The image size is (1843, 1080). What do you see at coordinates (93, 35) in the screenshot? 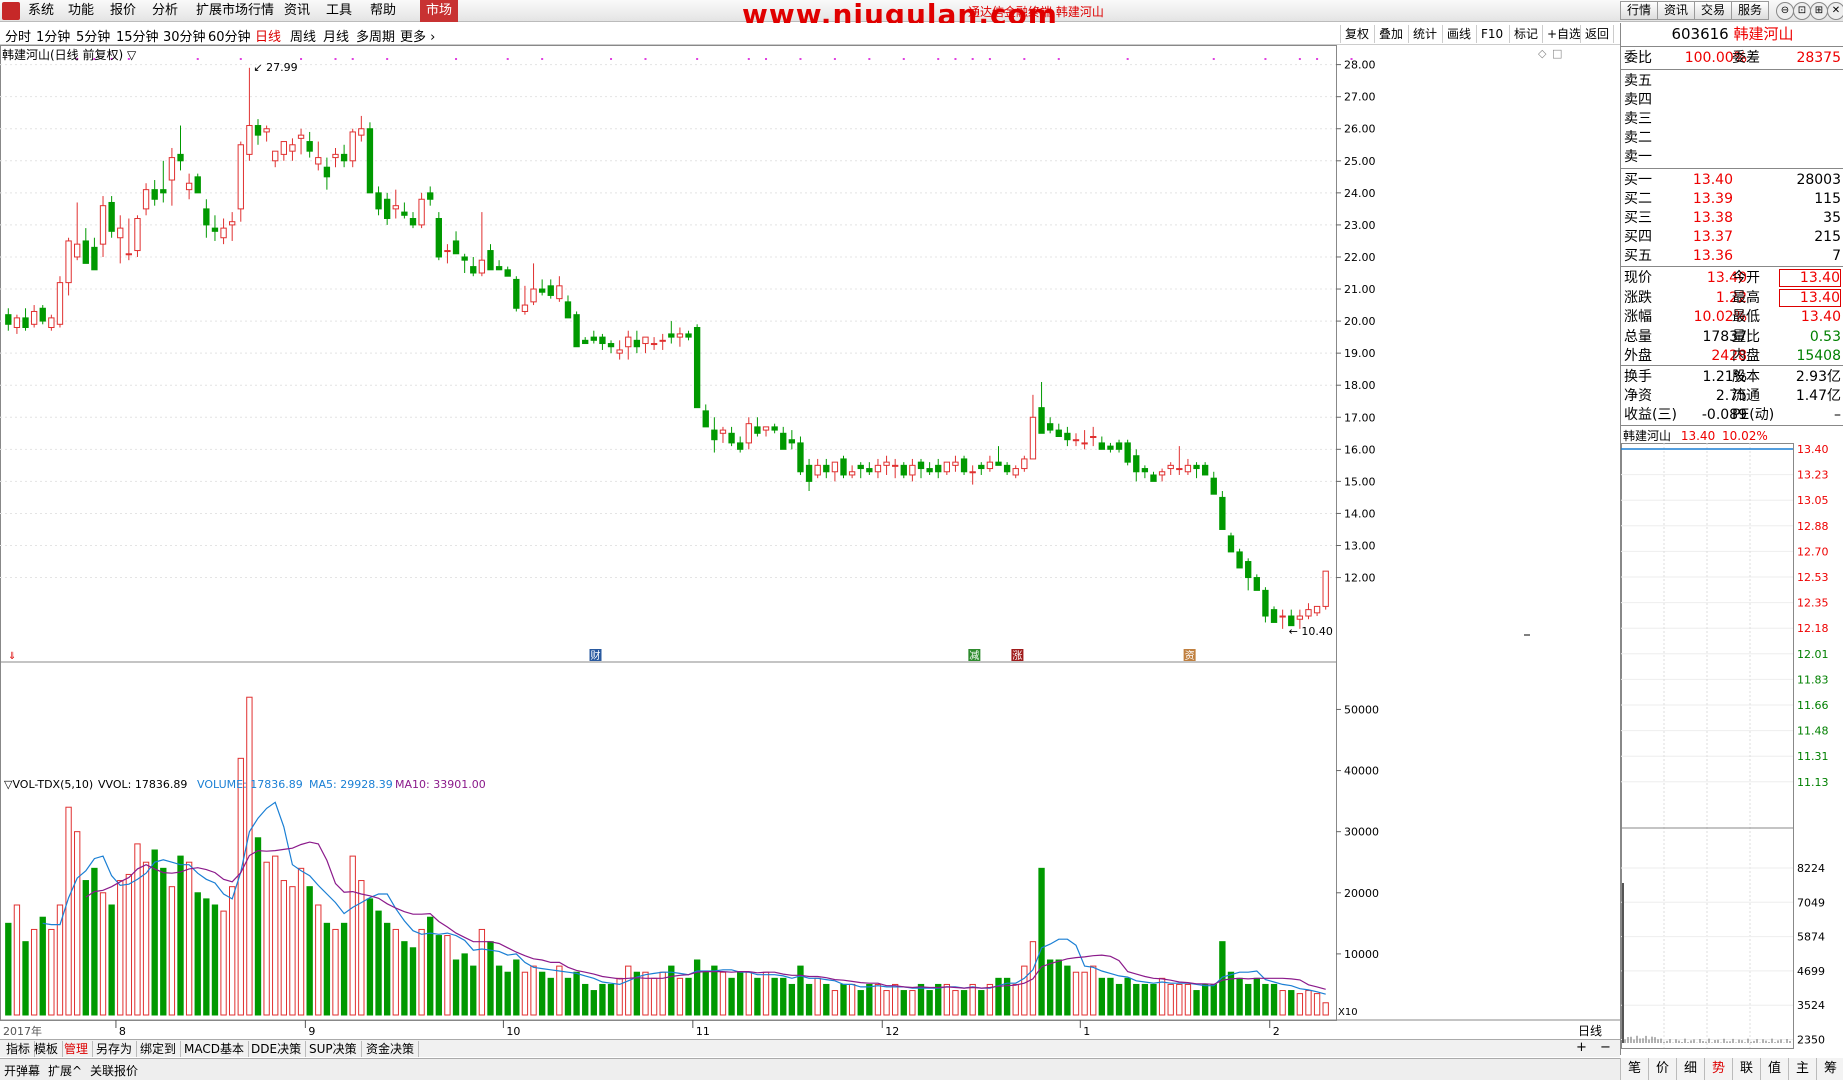
I see `period-5min: 5分钟` at bounding box center [93, 35].